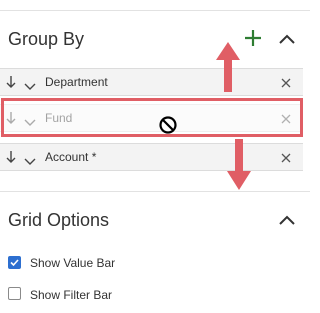 The height and width of the screenshot is (313, 320). I want to click on no-drop-icon, so click(168, 125).